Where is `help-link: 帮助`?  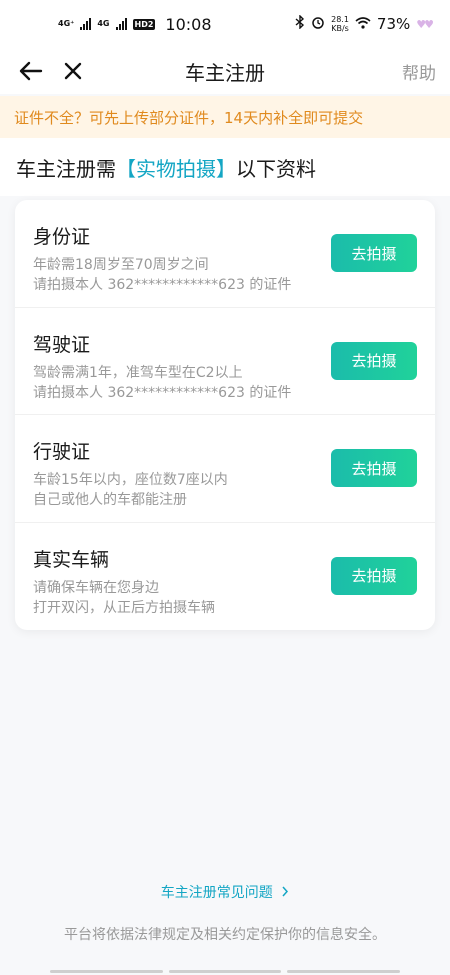
help-link: 帮助 is located at coordinates (419, 71).